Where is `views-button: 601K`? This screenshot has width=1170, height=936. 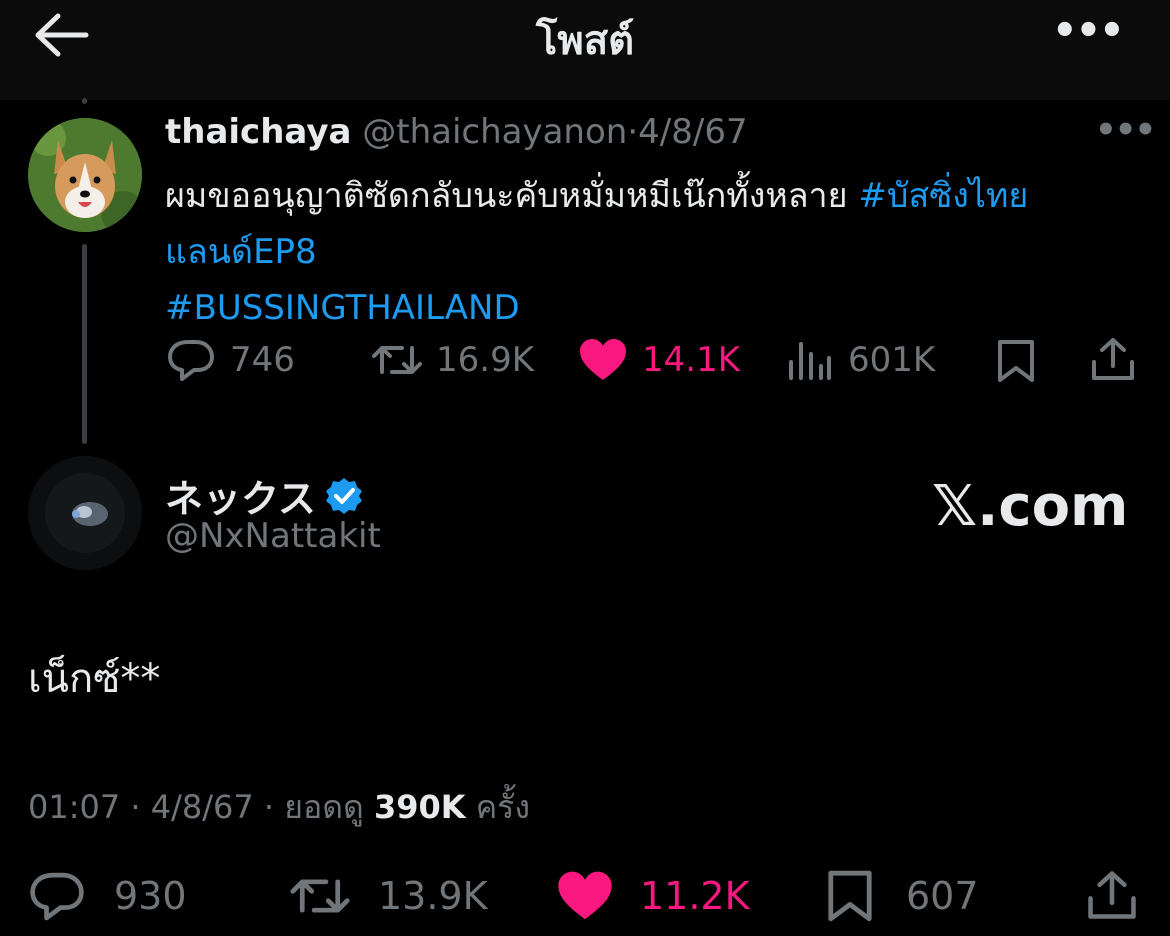 views-button: 601K is located at coordinates (860, 360).